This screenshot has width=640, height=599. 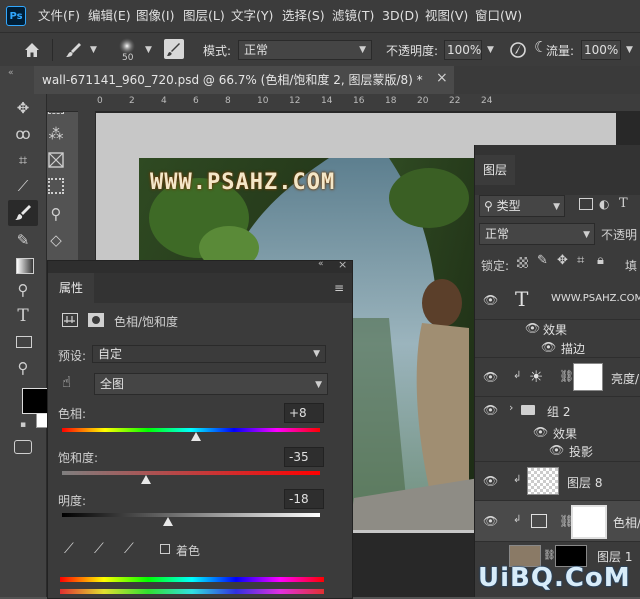 What do you see at coordinates (518, 50) in the screenshot?
I see `pressure-opacity-icon` at bounding box center [518, 50].